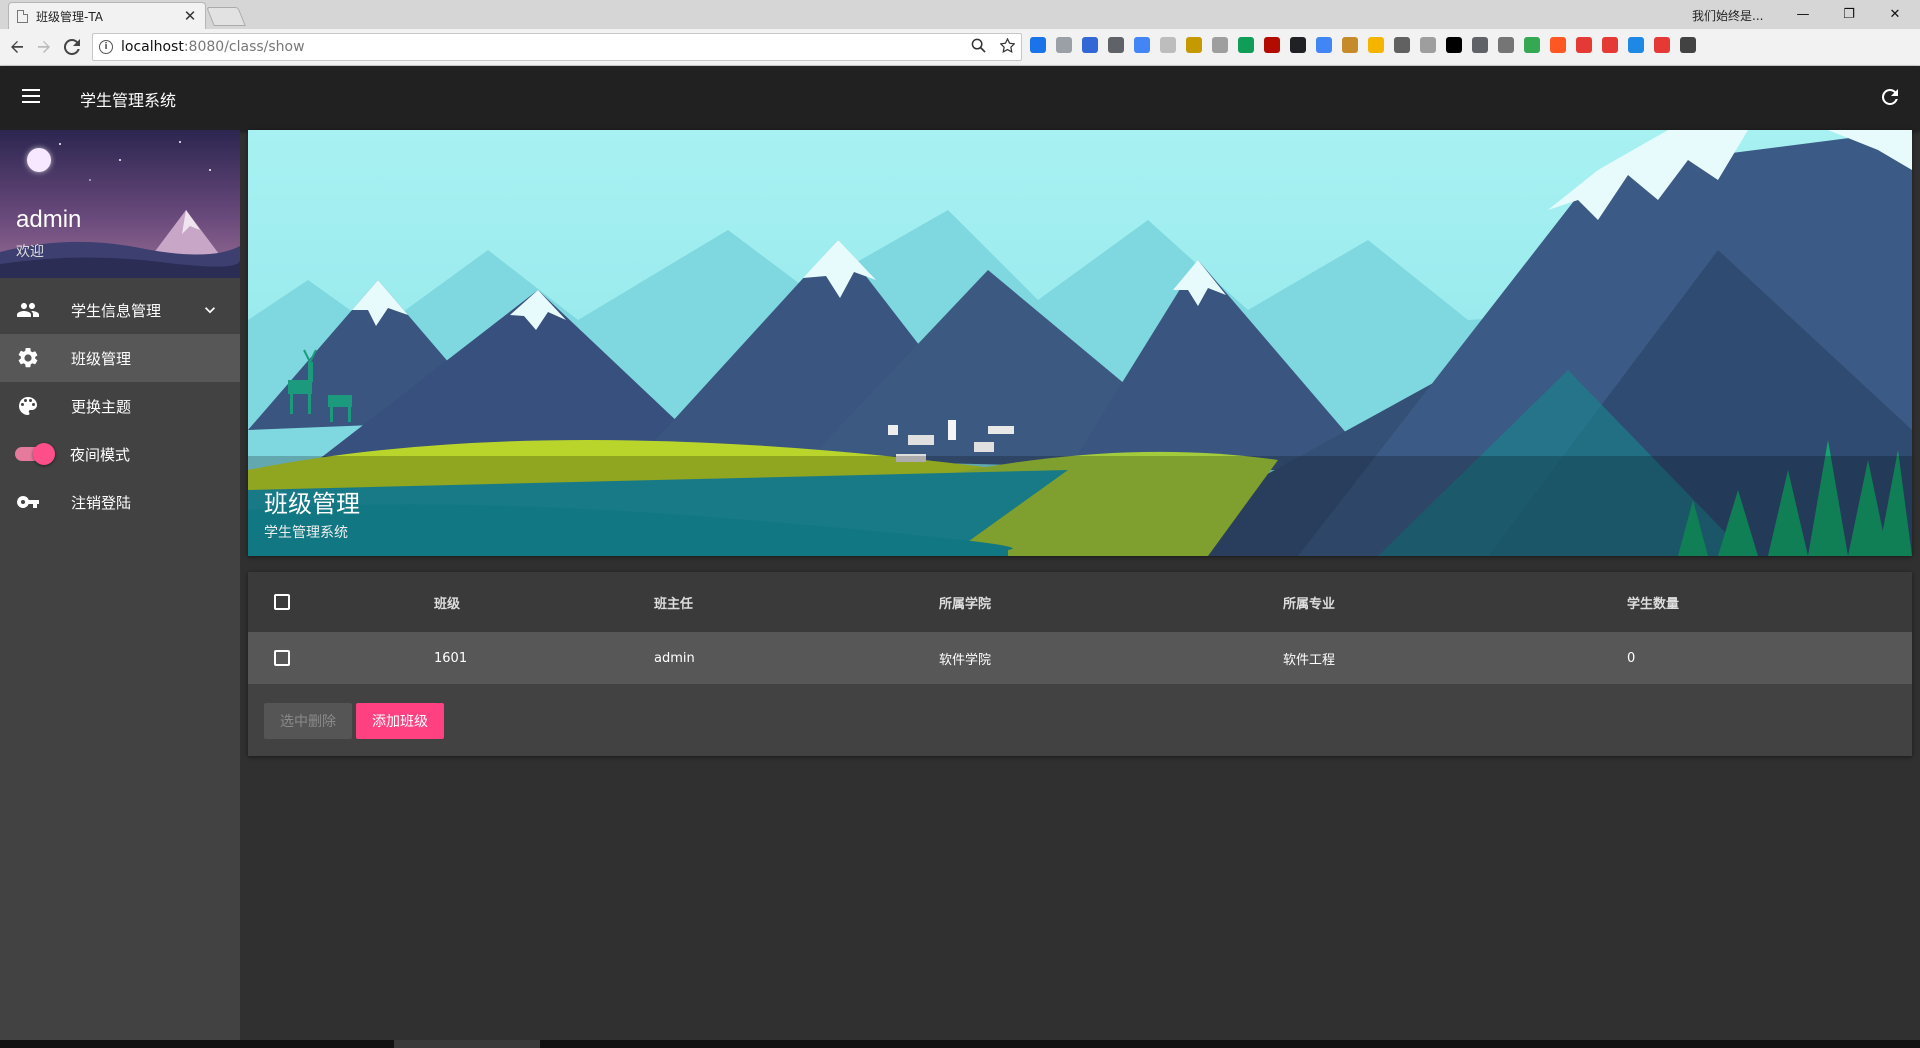 The height and width of the screenshot is (1048, 1920). Describe the element at coordinates (1890, 97) in the screenshot. I see `refresh-icon` at that location.